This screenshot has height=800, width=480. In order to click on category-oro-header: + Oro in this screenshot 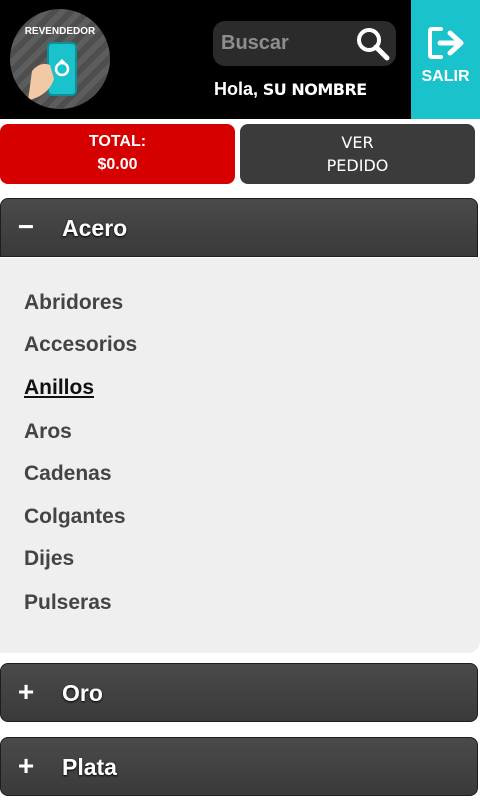, I will do `click(239, 692)`.